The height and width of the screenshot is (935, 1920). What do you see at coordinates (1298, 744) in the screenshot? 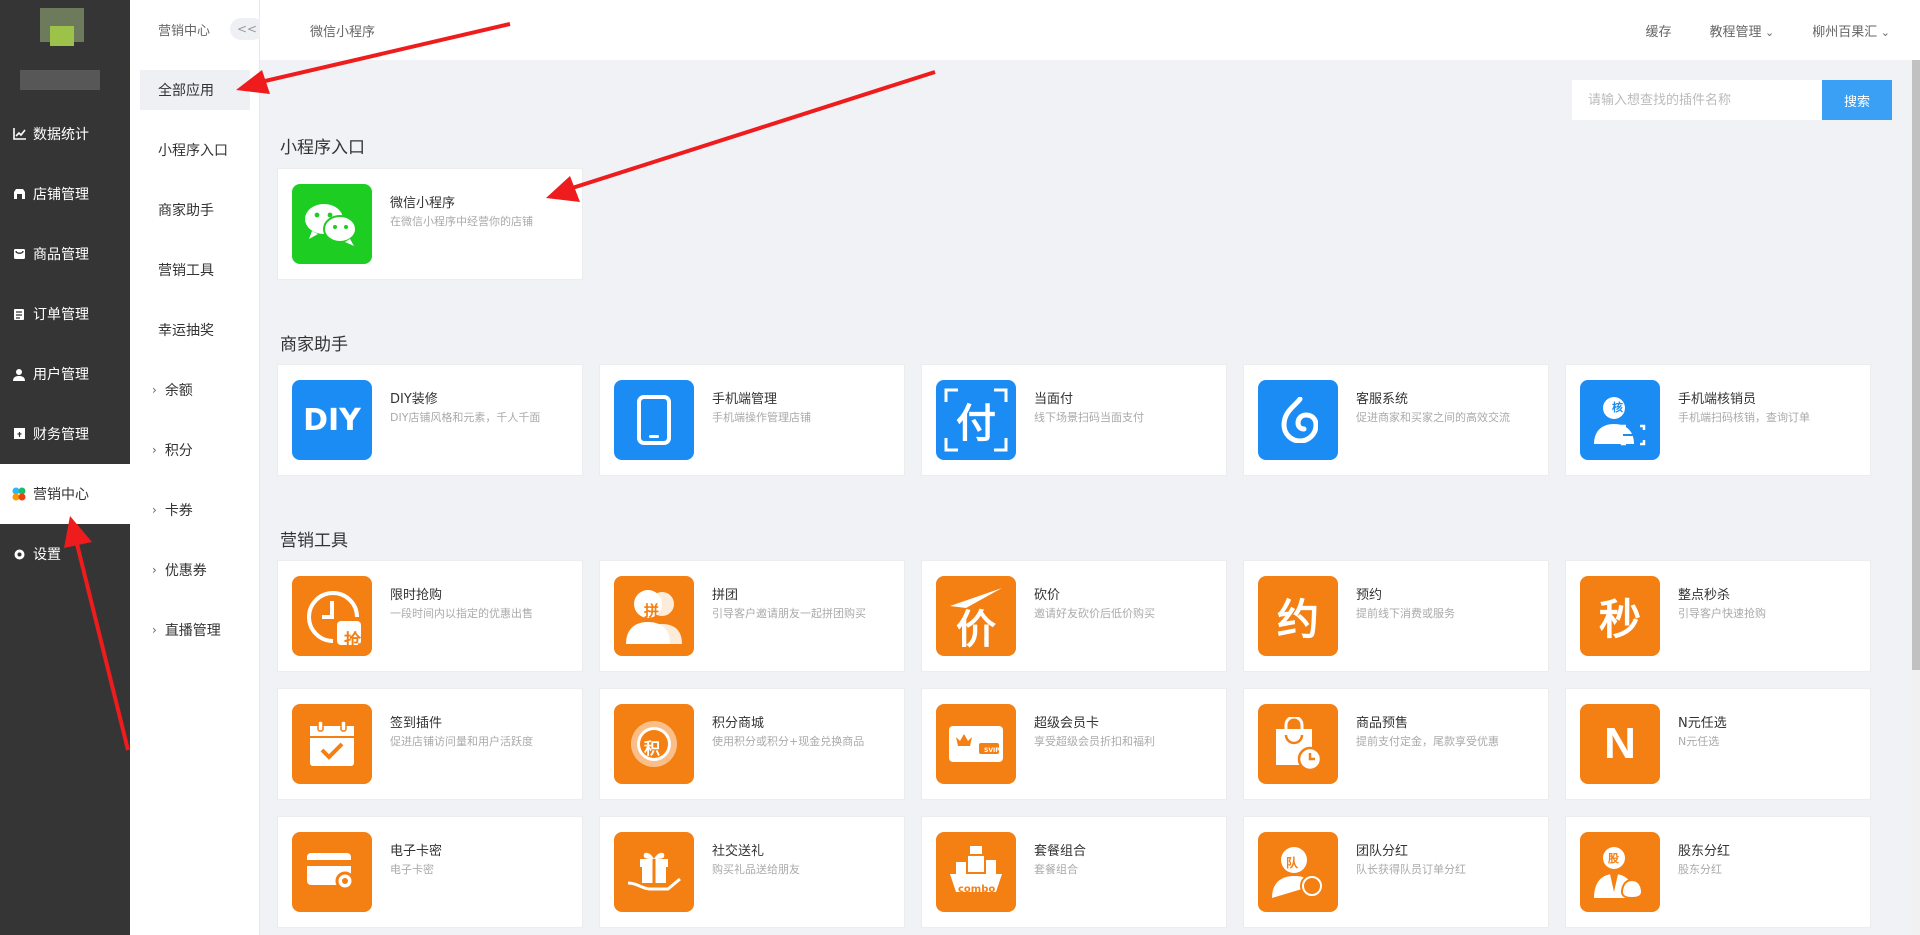
I see `presale-bag-icon` at bounding box center [1298, 744].